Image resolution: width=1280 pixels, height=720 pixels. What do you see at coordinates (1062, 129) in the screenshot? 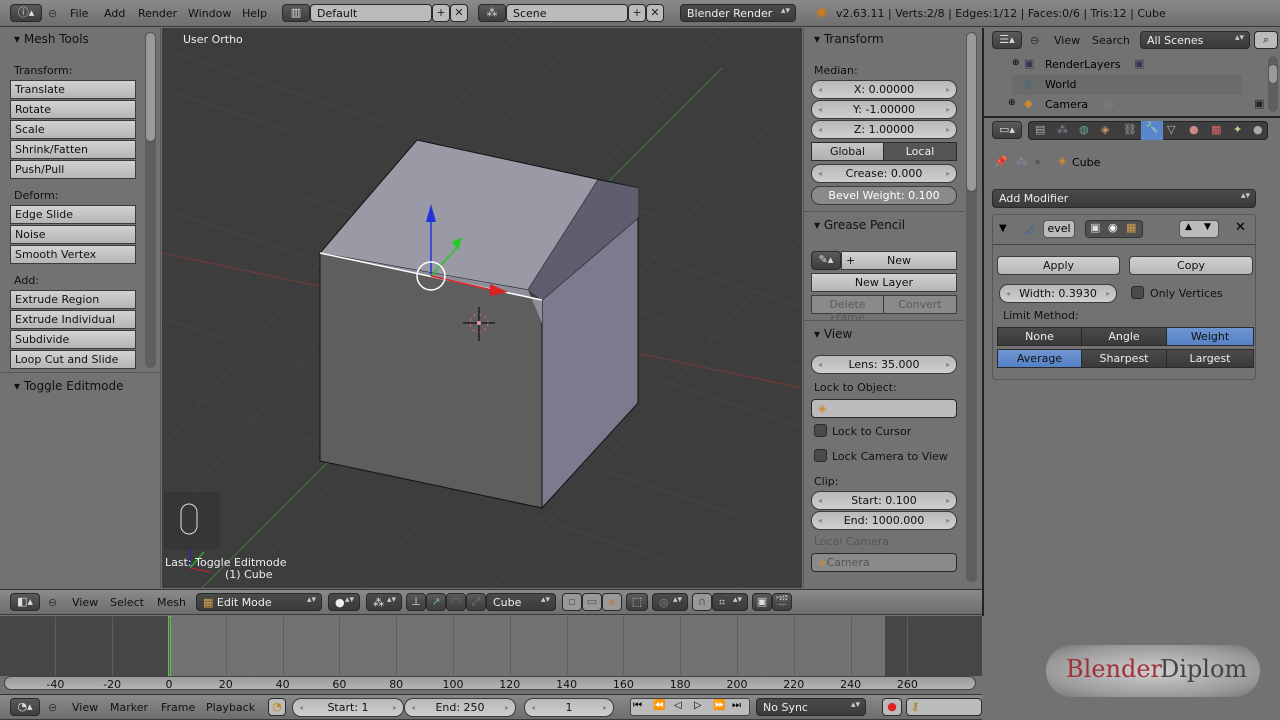
I see `tab-scene-icon: ⁂` at bounding box center [1062, 129].